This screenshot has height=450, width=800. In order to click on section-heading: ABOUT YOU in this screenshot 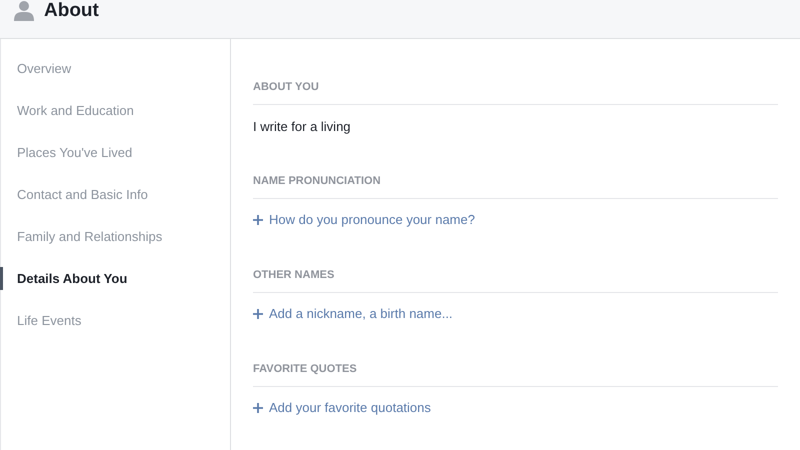, I will do `click(286, 87)`.